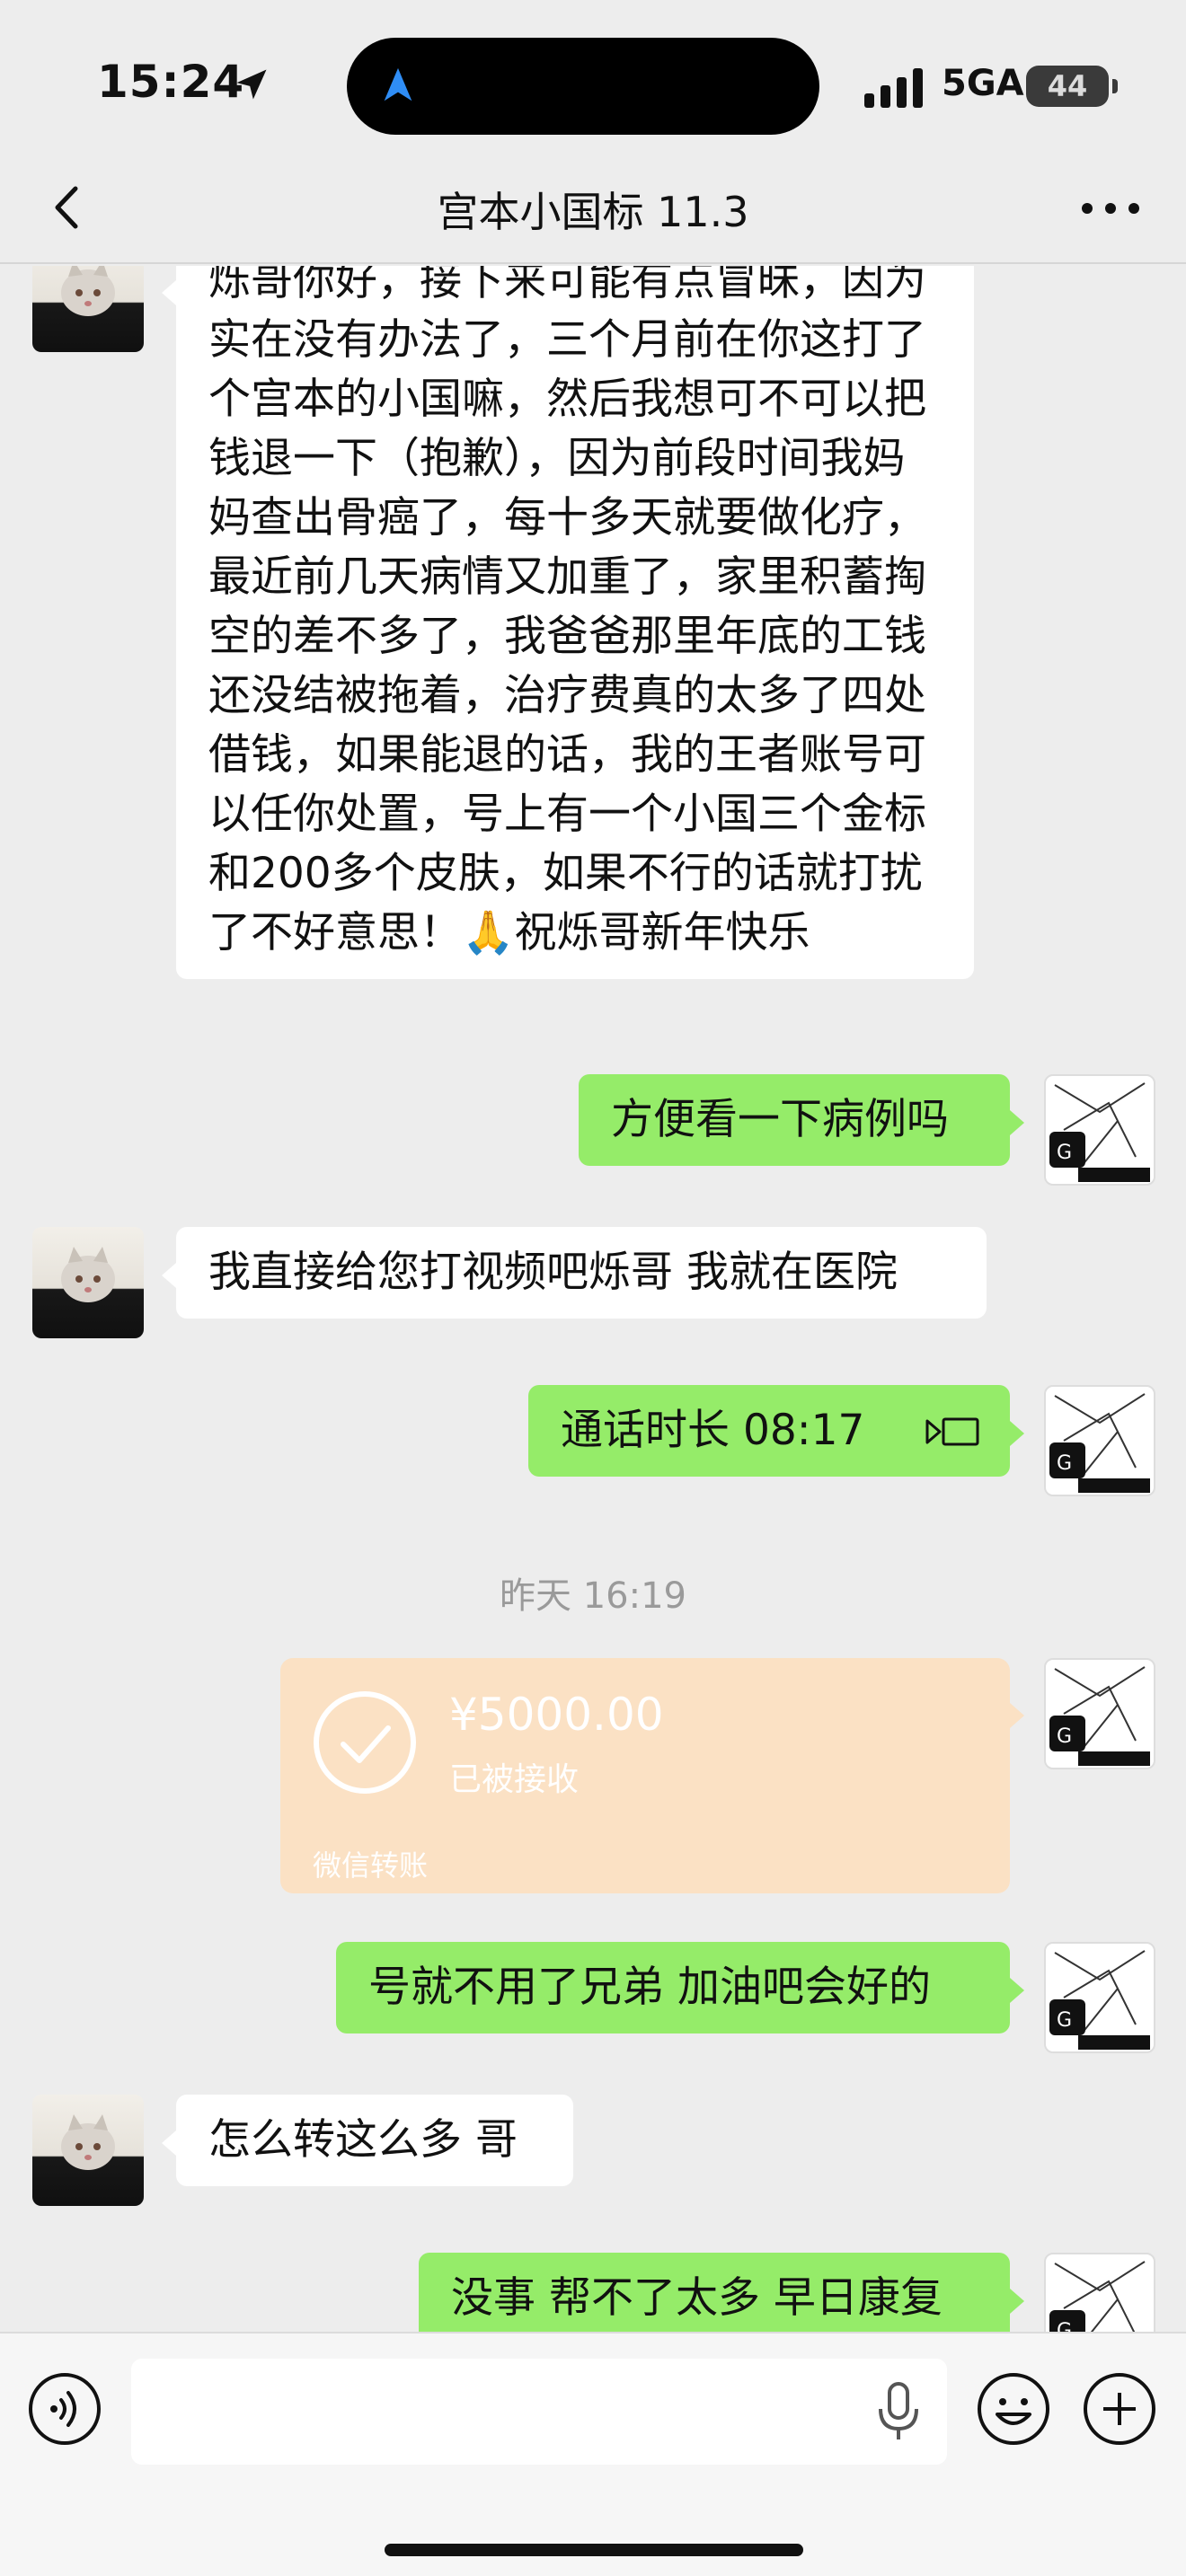 Image resolution: width=1186 pixels, height=2576 pixels. What do you see at coordinates (952, 1431) in the screenshot?
I see `video-call-icon` at bounding box center [952, 1431].